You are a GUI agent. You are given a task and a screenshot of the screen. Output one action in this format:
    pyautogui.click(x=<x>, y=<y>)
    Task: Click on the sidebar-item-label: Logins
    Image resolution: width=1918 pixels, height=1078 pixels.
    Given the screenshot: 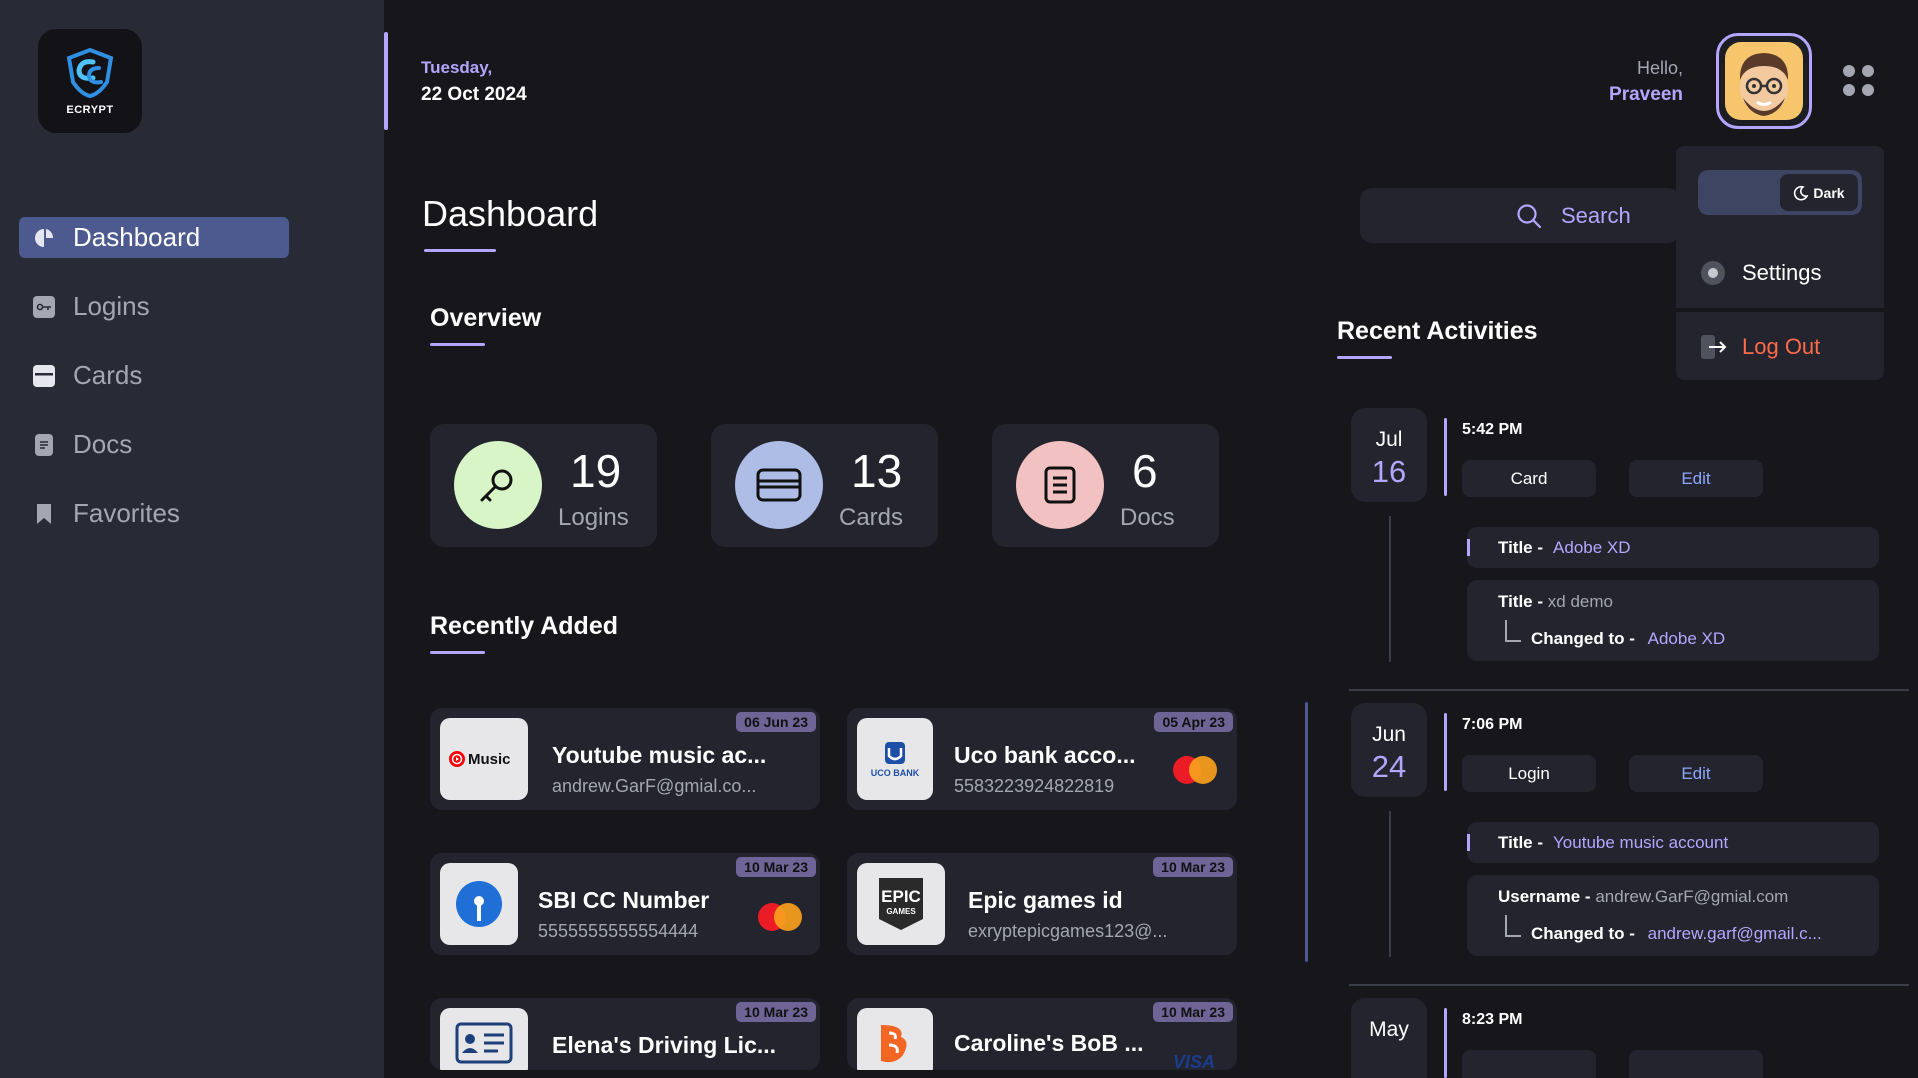 What is the action you would take?
    pyautogui.click(x=111, y=306)
    